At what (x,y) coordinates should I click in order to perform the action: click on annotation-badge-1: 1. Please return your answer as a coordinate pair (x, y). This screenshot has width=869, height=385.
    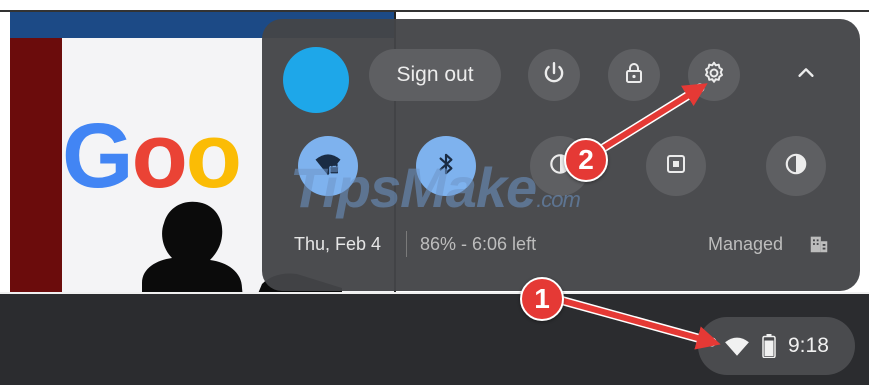
    Looking at the image, I should click on (542, 299).